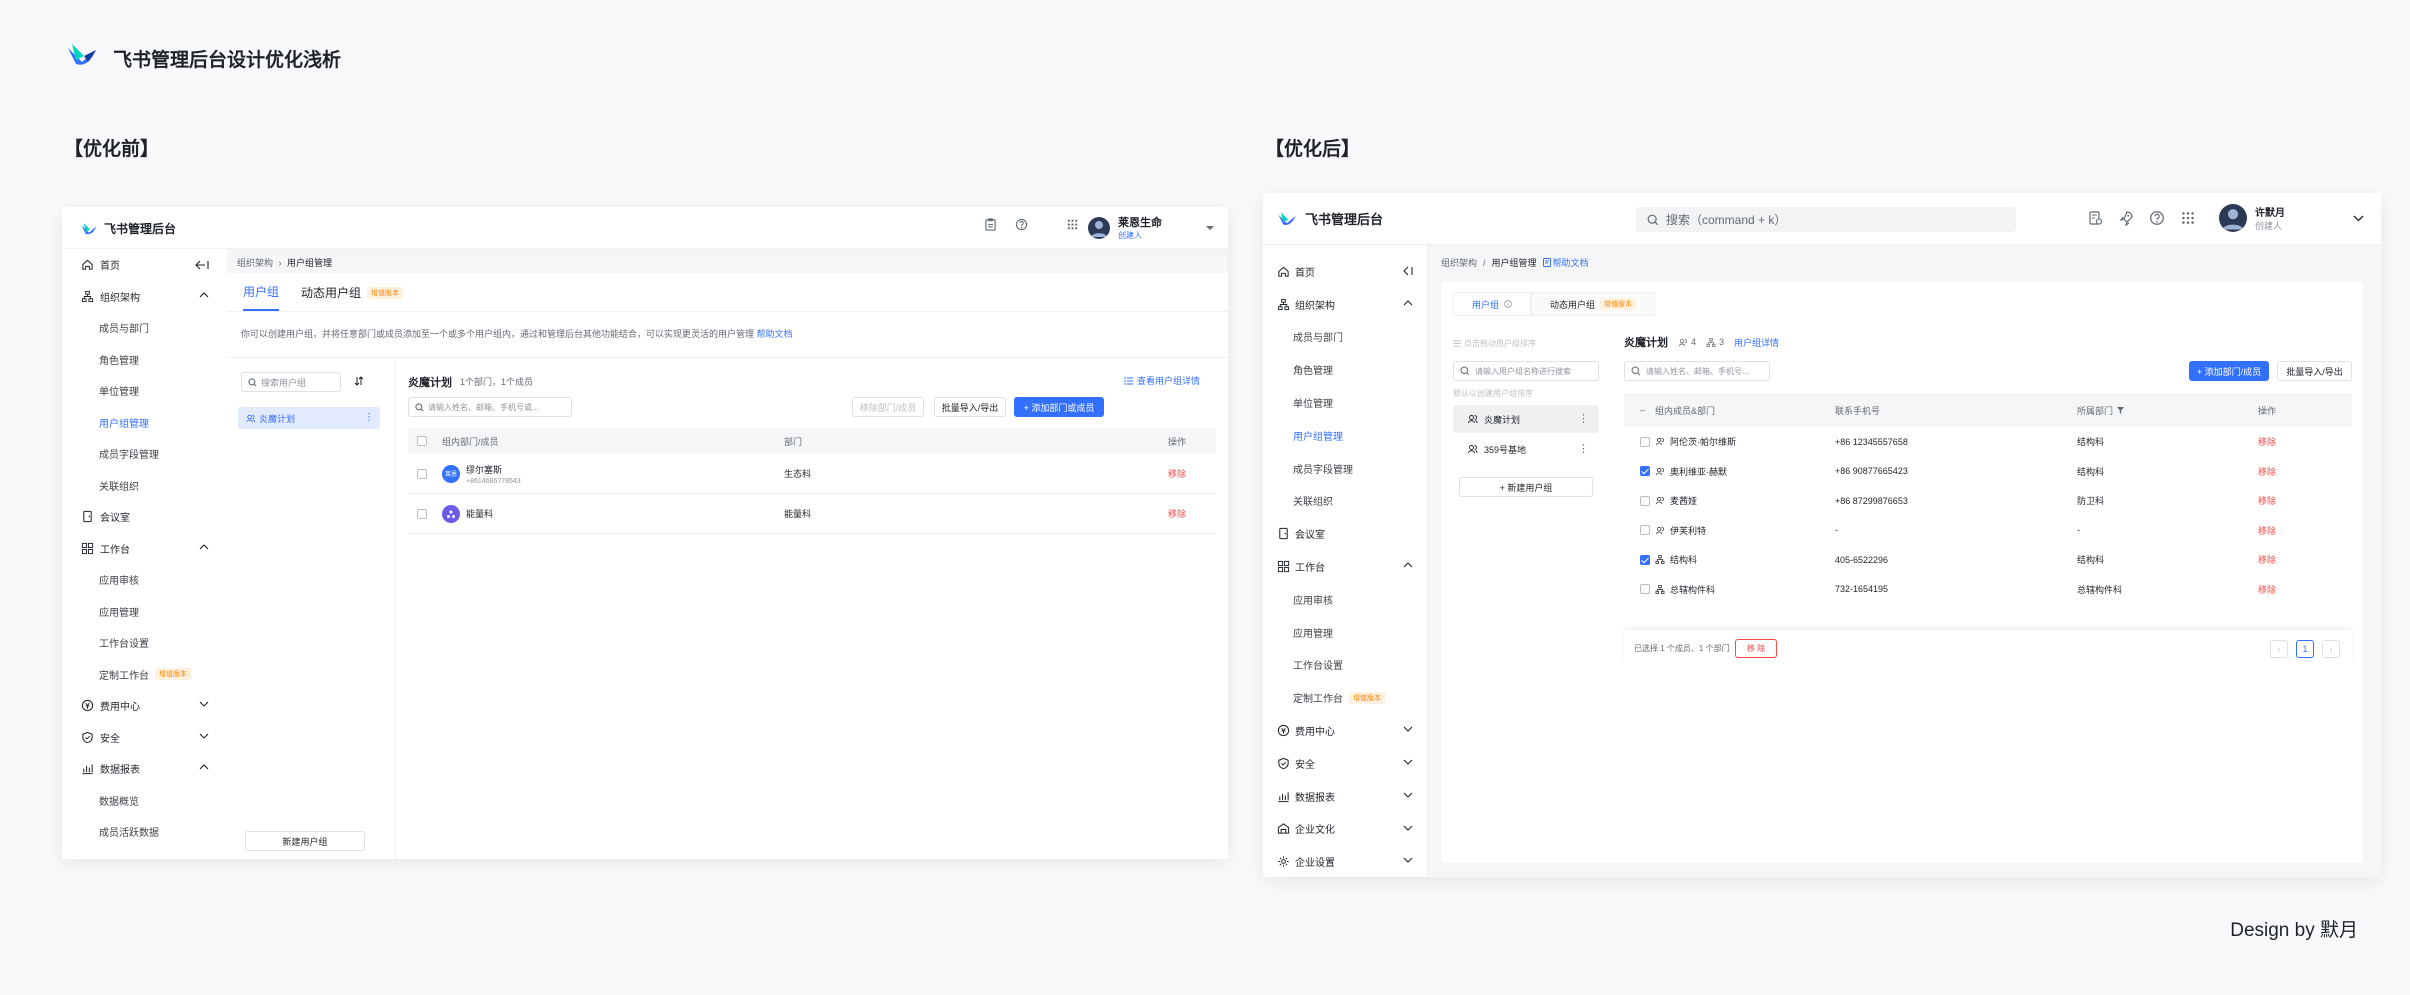 The image size is (2410, 995). Describe the element at coordinates (144, 854) in the screenshot. I see `sidebar-subitem-19: 功能使用情况` at that location.